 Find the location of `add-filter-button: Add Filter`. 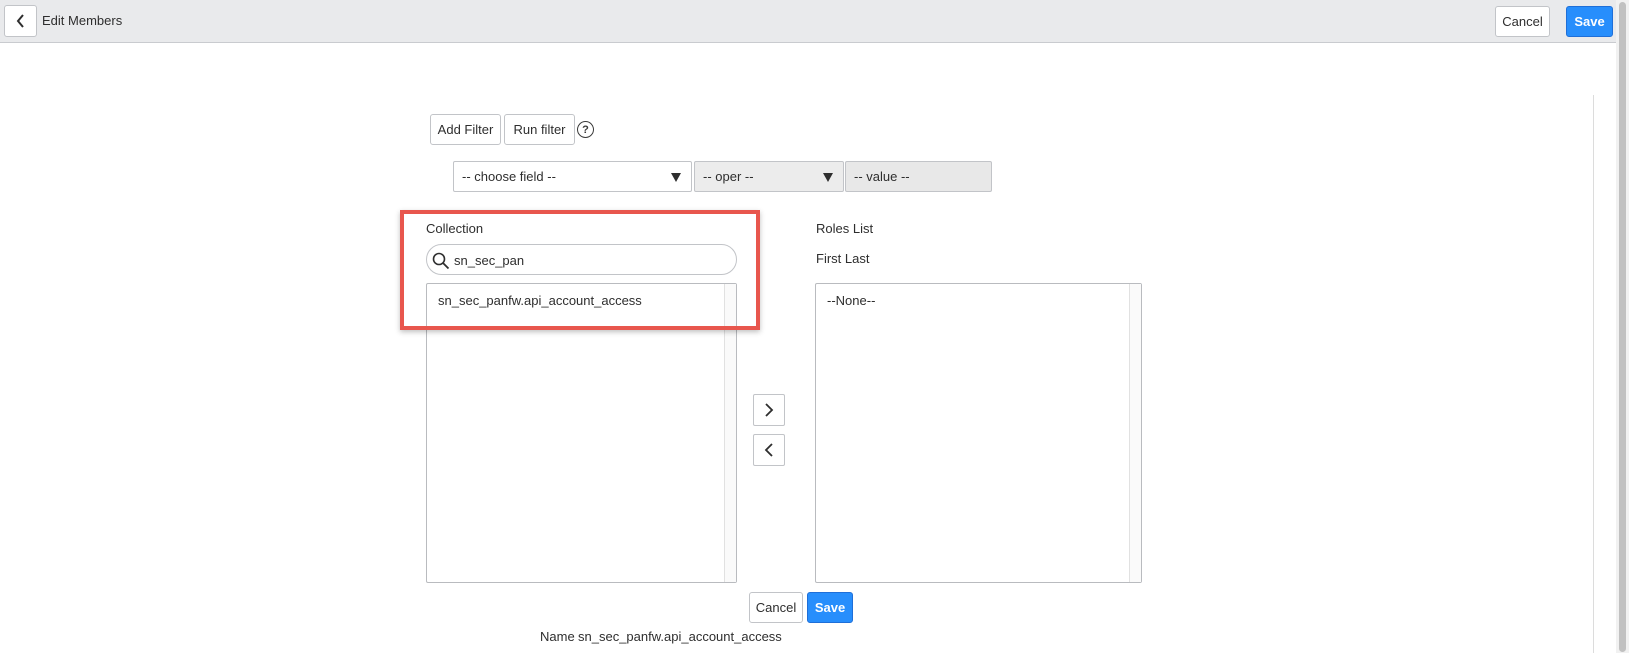

add-filter-button: Add Filter is located at coordinates (465, 129).